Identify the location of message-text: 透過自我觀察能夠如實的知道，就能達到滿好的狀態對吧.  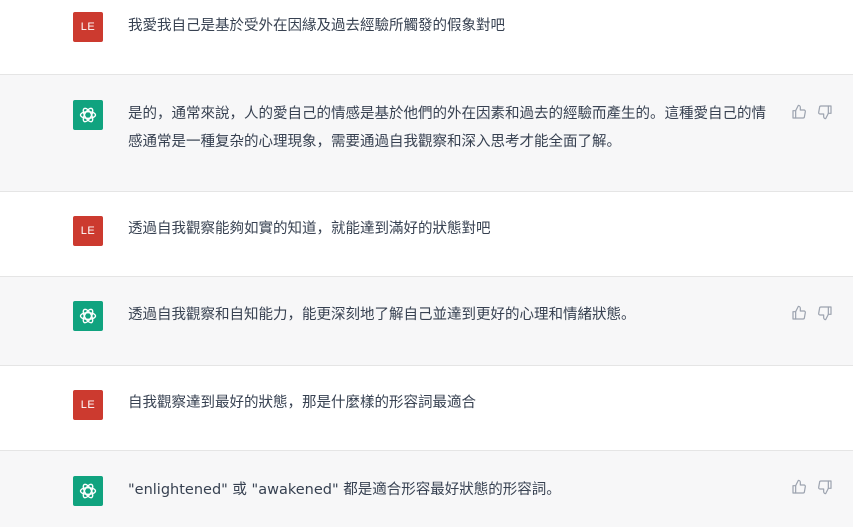
(309, 229).